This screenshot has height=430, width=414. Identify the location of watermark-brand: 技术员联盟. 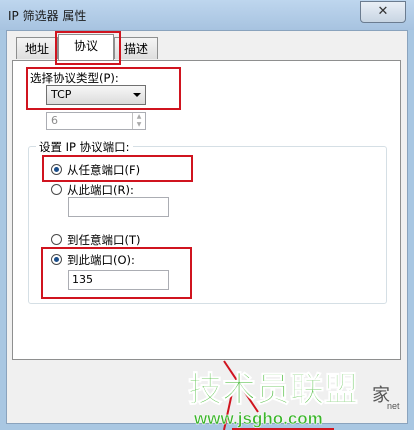
(273, 390).